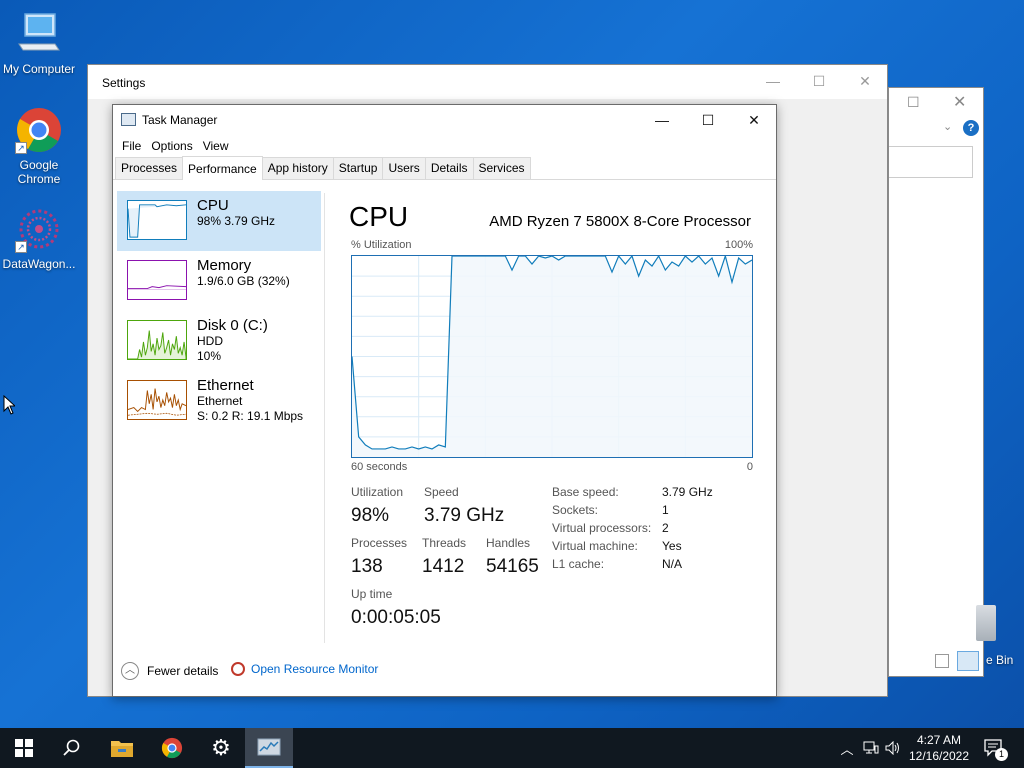 The height and width of the screenshot is (768, 1024). What do you see at coordinates (939, 756) in the screenshot?
I see `clock-date: 12/16/2022` at bounding box center [939, 756].